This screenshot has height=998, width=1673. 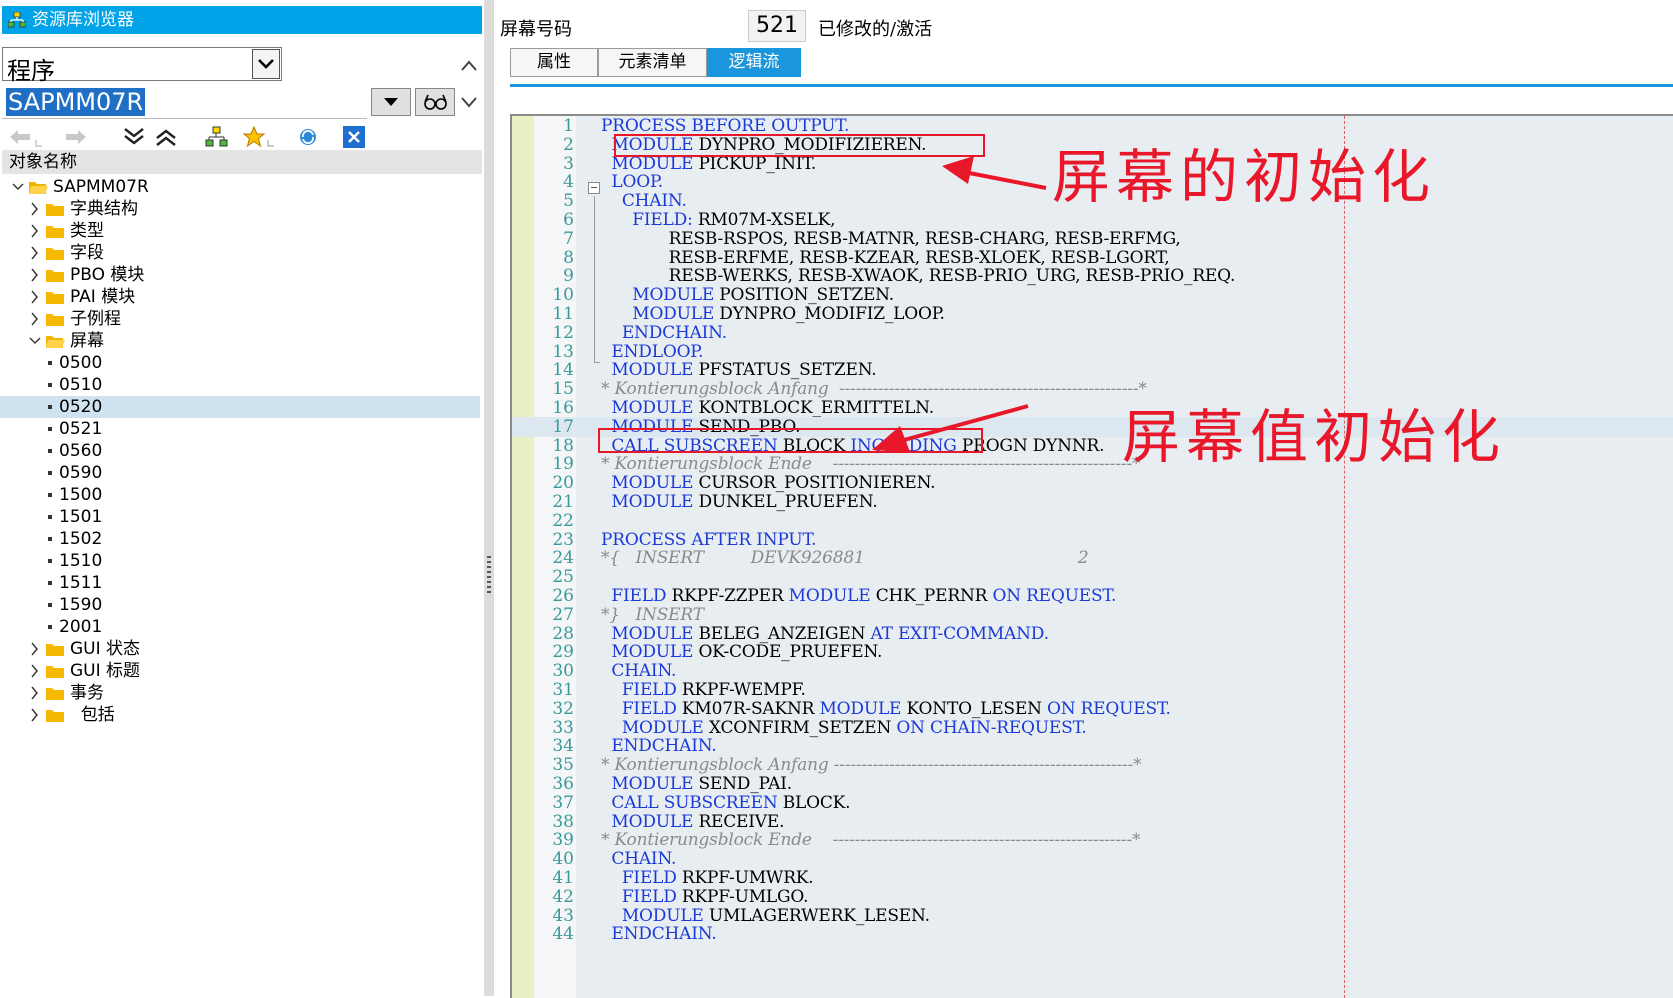 What do you see at coordinates (1092, 652) in the screenshot?
I see `code-line: 29 MODULE OK-CODE_PRUEFEN.` at bounding box center [1092, 652].